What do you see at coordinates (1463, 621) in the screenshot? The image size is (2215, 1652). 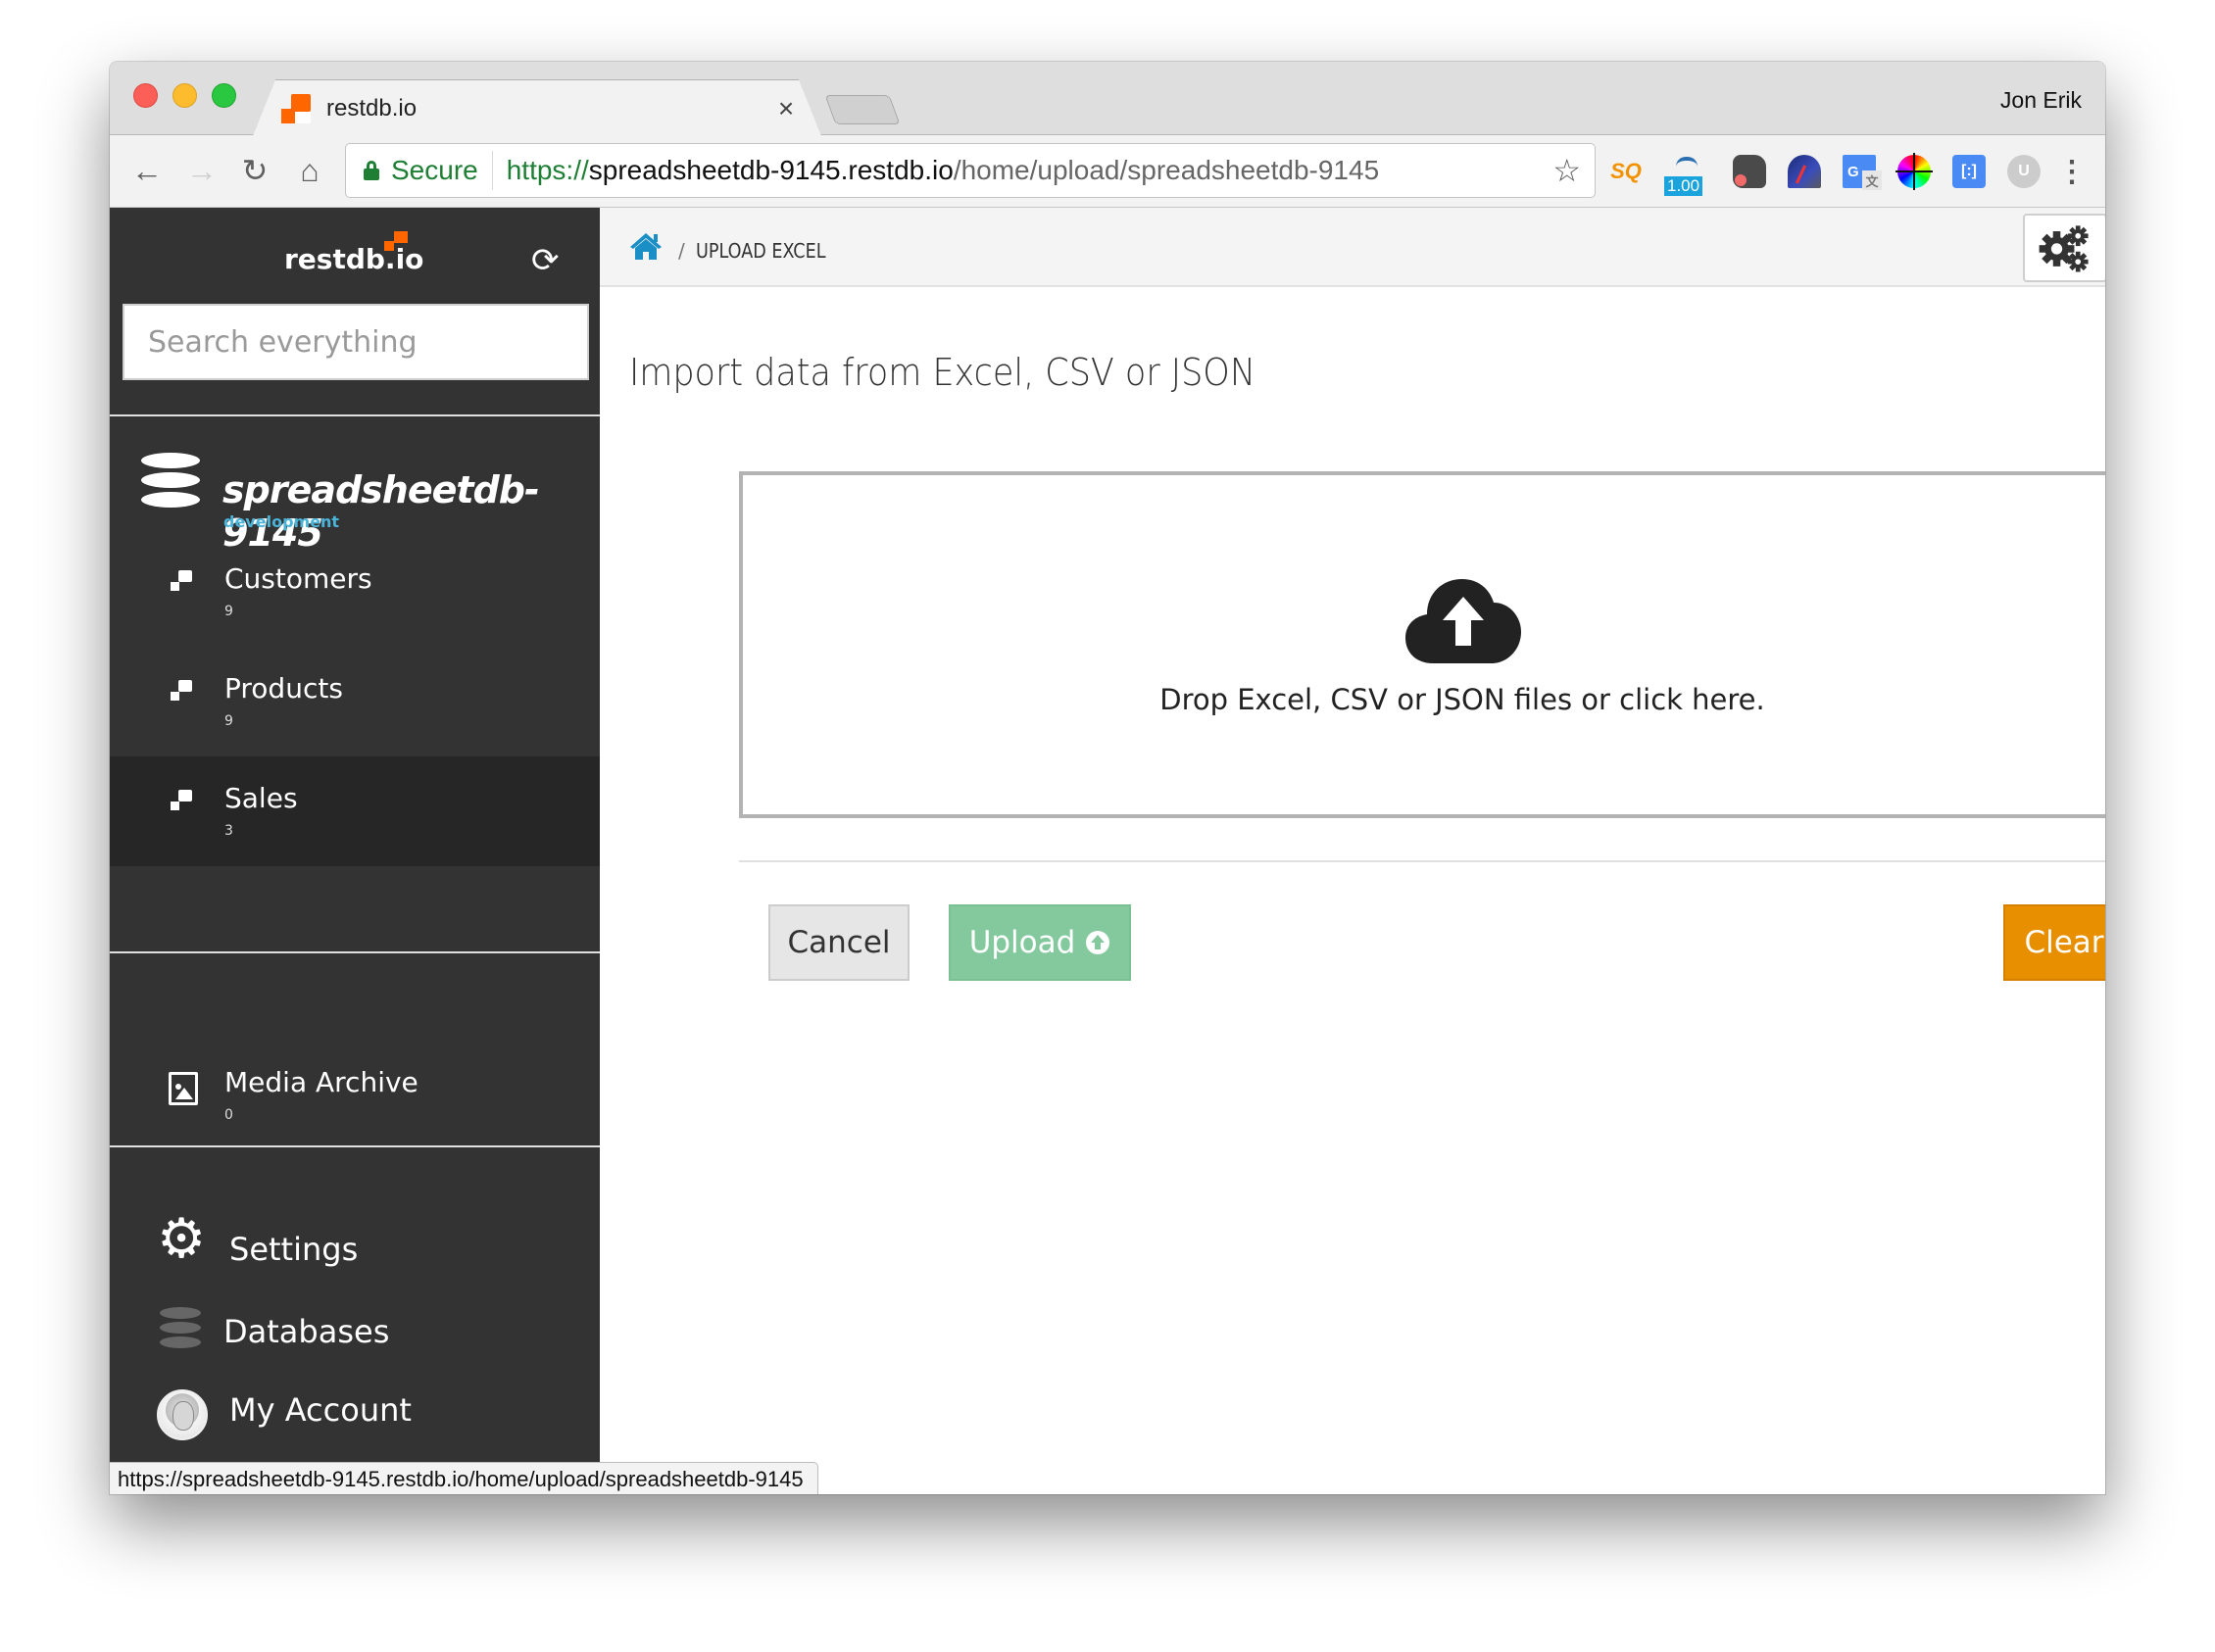 I see `cloud-upload-icon` at bounding box center [1463, 621].